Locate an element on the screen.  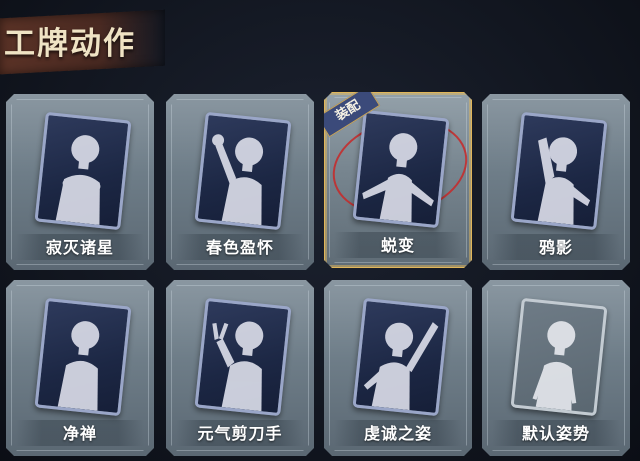
action-card-1: 寂灭诸星 is located at coordinates (80, 182).